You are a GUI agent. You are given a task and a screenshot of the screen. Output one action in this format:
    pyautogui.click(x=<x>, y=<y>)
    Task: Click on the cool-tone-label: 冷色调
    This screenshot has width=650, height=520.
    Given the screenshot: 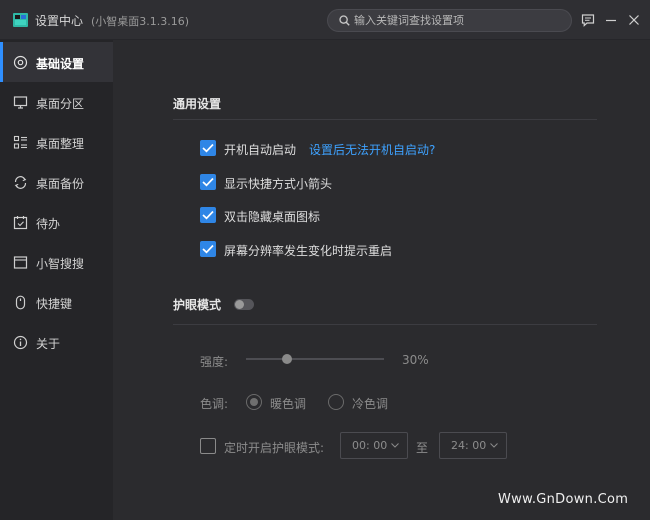 What is the action you would take?
    pyautogui.click(x=370, y=404)
    